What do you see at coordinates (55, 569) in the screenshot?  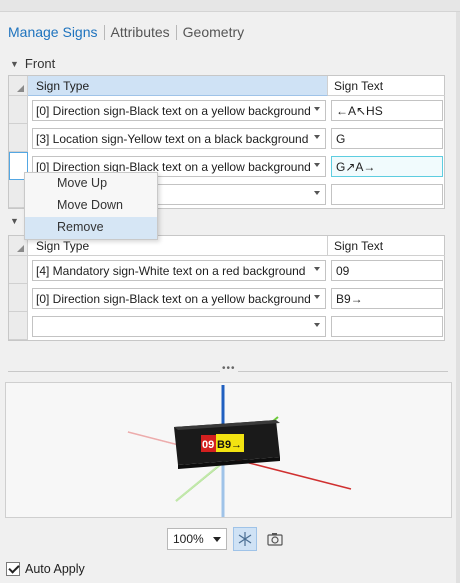 I see `auto-apply-label: Auto Apply` at bounding box center [55, 569].